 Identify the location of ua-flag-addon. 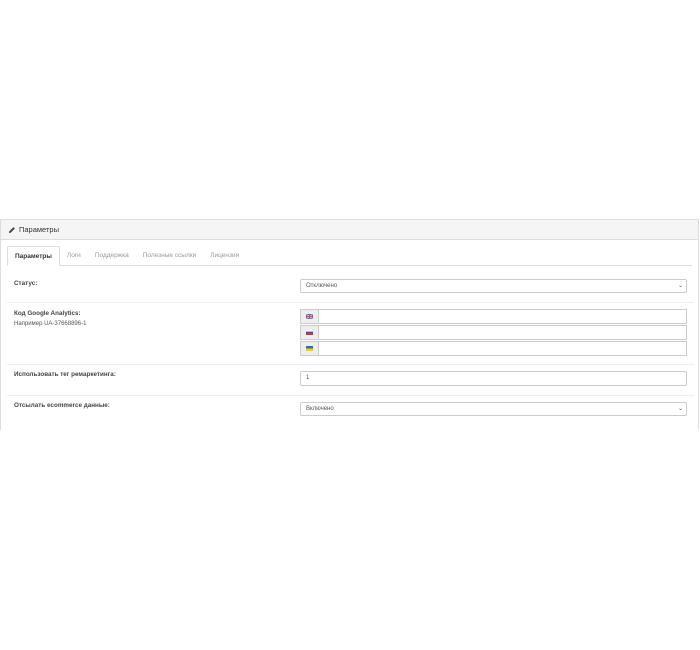
(309, 348).